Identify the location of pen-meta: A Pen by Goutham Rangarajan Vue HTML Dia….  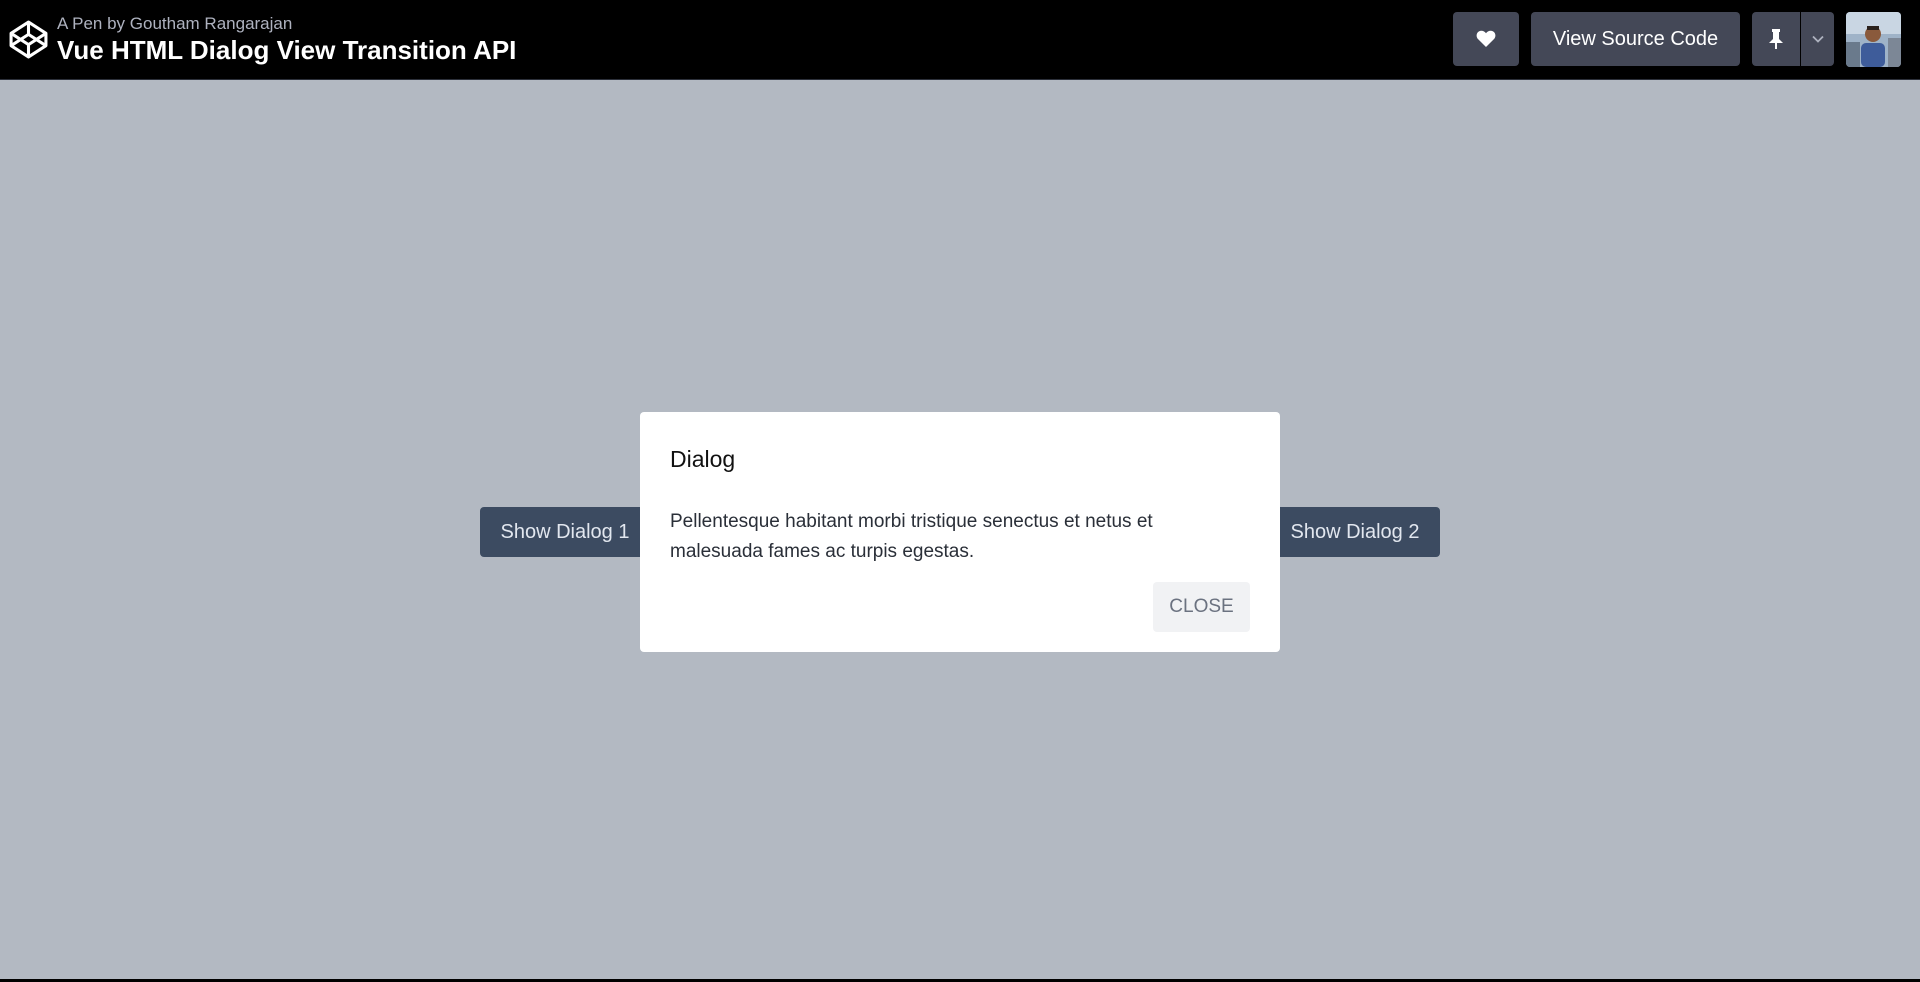
(286, 39).